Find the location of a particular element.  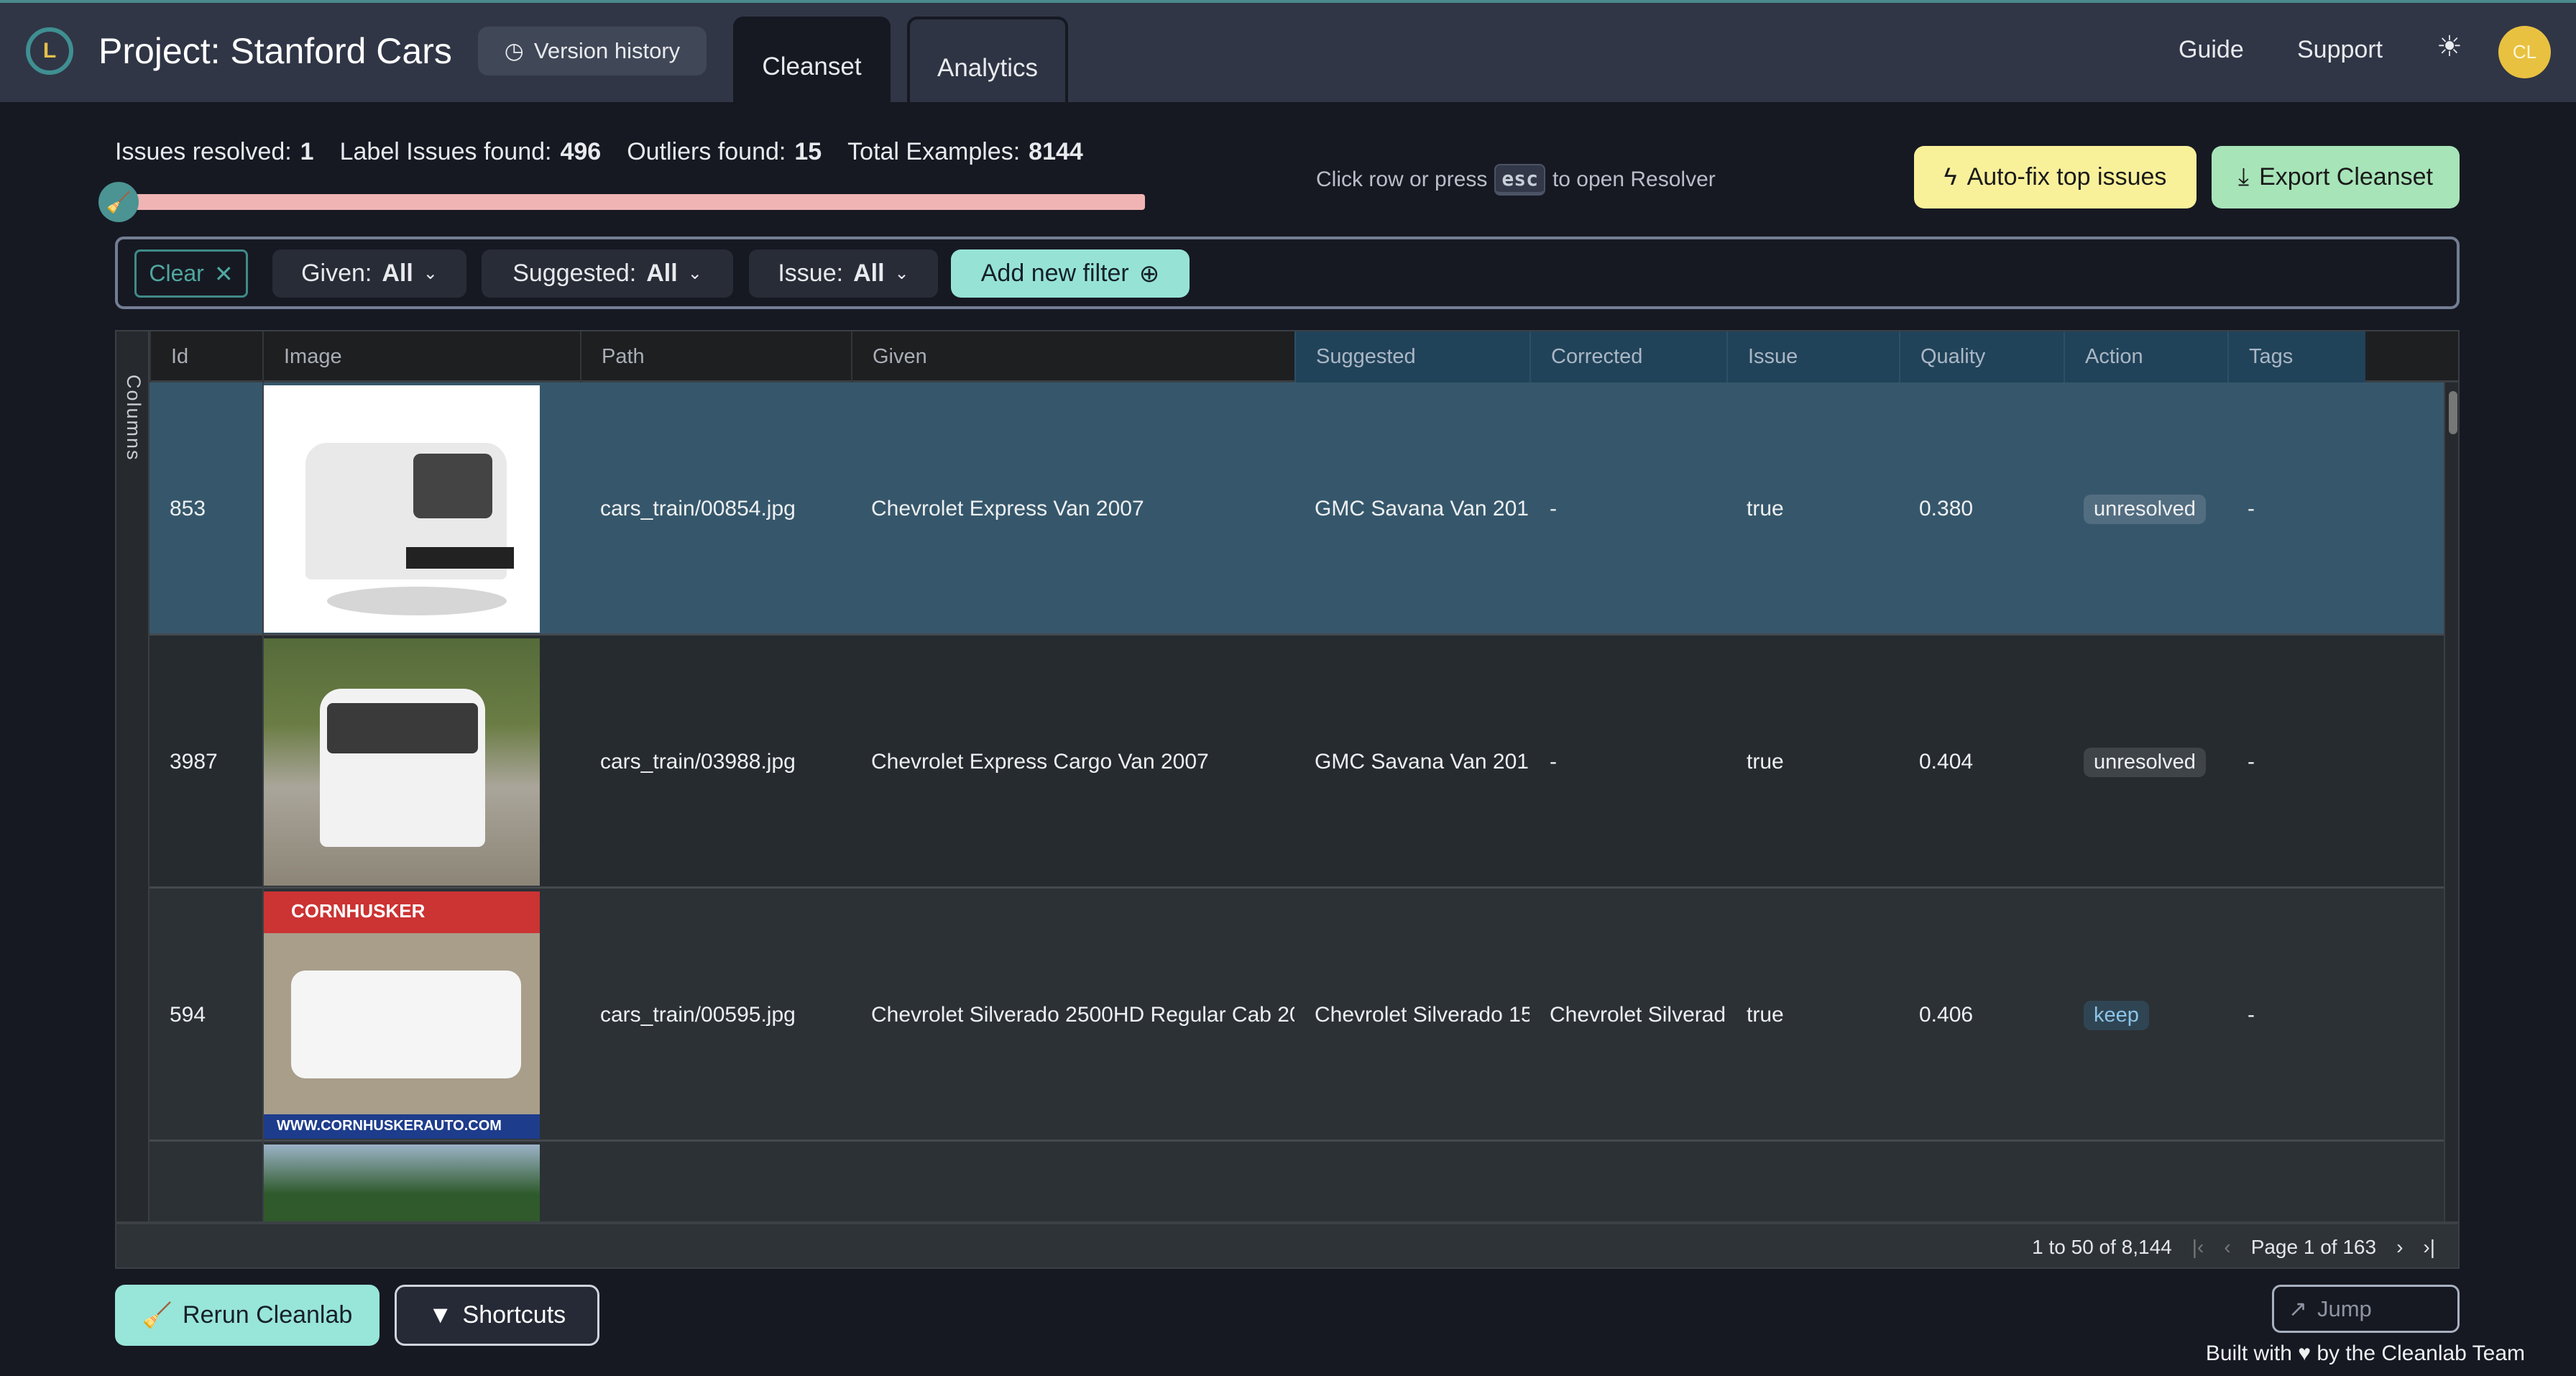

lightning-icon: ϟ is located at coordinates (1950, 177).